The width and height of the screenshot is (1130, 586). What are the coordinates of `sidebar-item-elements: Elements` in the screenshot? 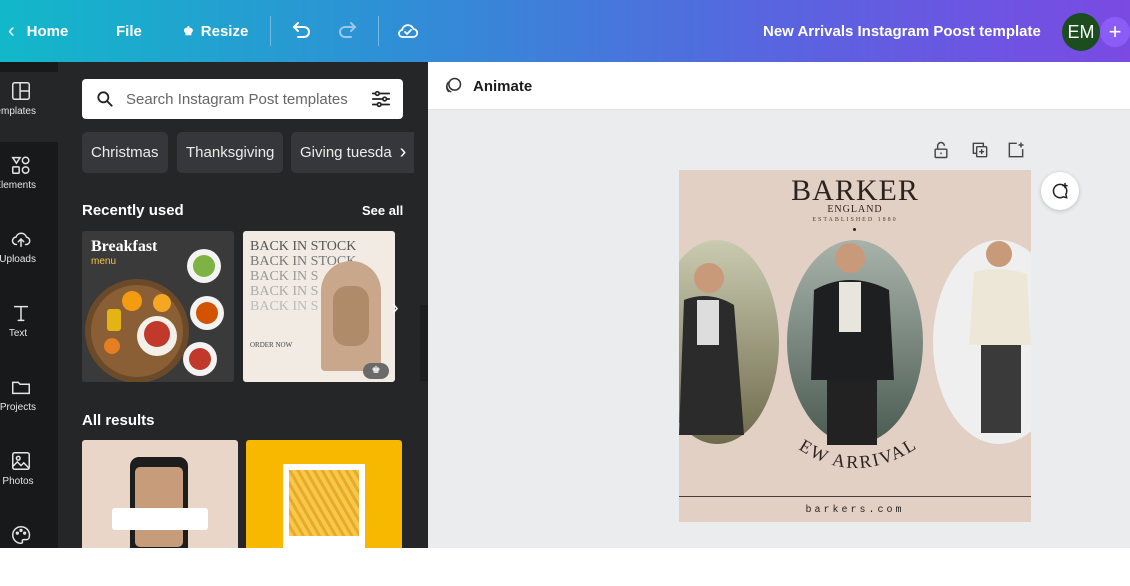 It's located at (29, 181).